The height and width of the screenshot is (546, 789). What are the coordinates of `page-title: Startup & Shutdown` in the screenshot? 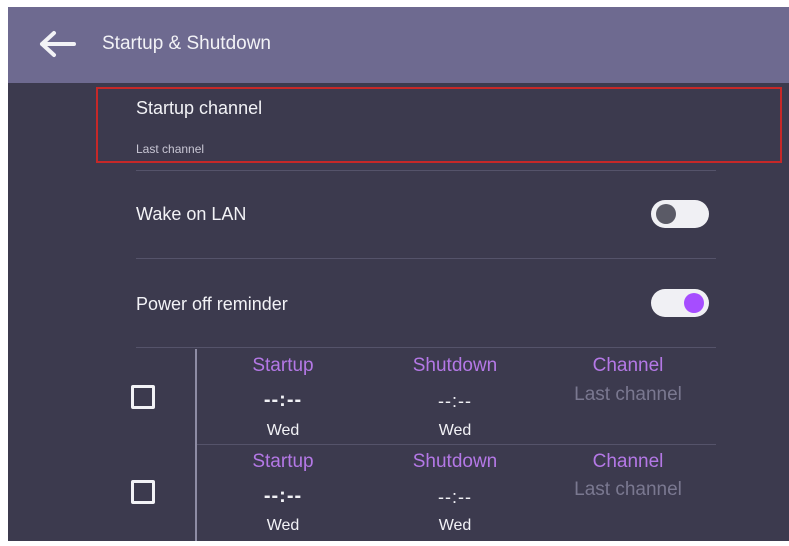 It's located at (186, 43).